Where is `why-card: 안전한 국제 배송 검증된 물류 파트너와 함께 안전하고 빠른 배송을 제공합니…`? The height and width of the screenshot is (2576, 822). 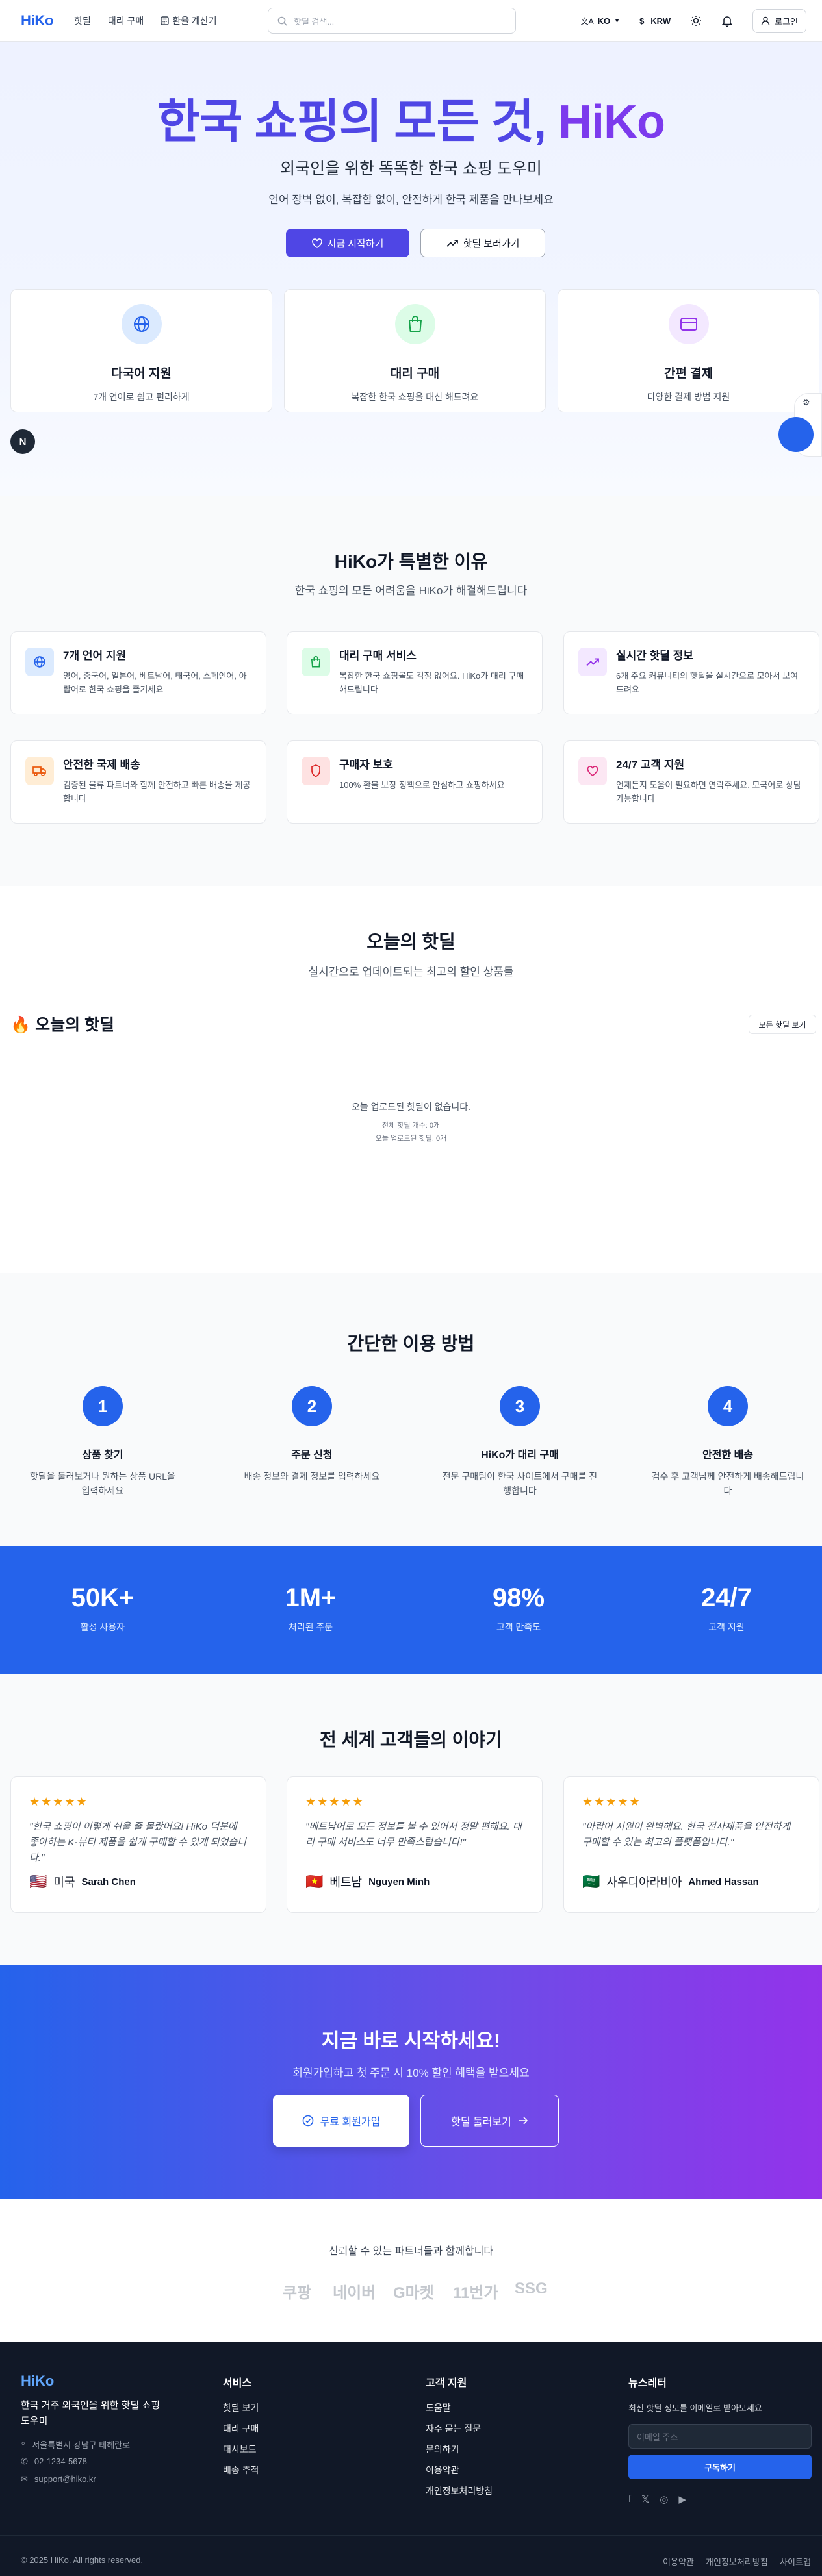 why-card: 안전한 국제 배송 검증된 물류 파트너와 함께 안전하고 빠른 배송을 제공합니… is located at coordinates (138, 782).